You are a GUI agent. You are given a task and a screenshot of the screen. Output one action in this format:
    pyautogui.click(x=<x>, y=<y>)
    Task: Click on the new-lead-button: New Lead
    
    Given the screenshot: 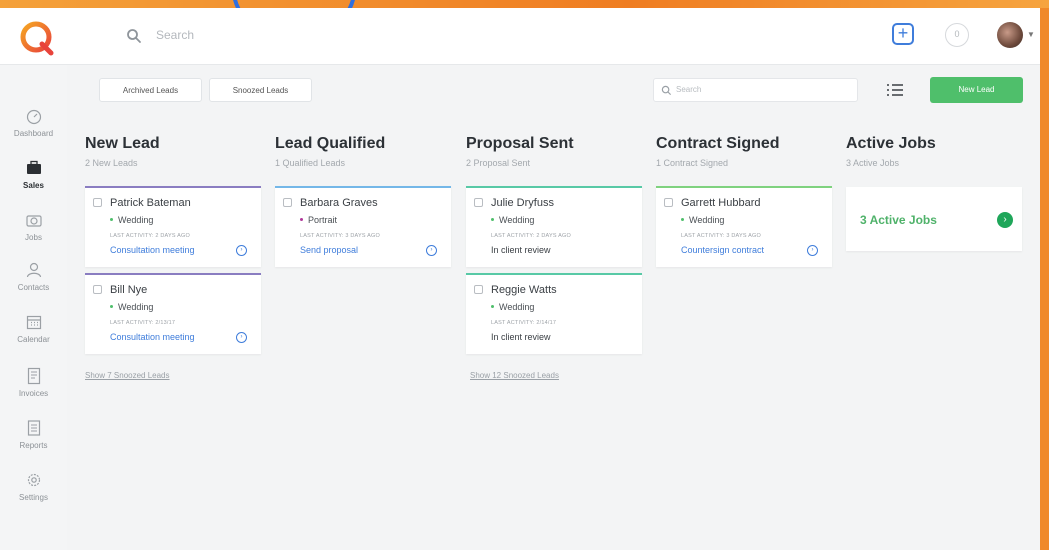 What is the action you would take?
    pyautogui.click(x=976, y=90)
    